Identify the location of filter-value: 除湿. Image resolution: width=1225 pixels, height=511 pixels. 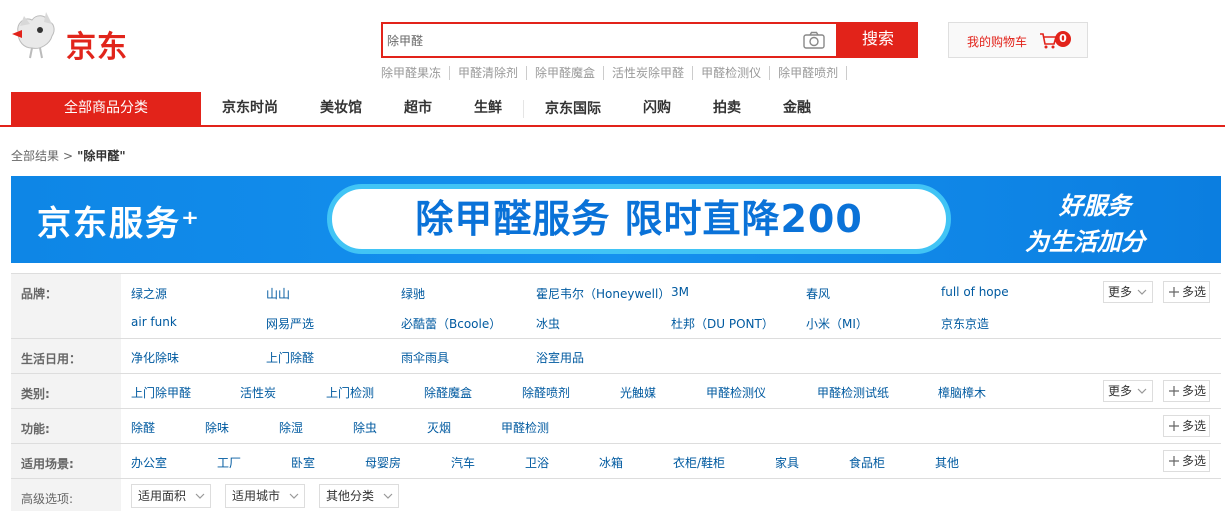
(291, 427).